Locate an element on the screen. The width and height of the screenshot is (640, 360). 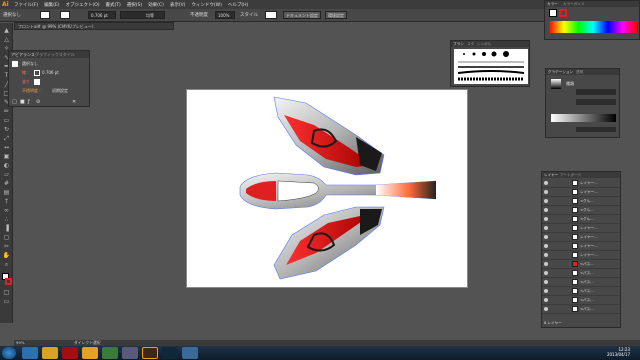
fill-color-swatch is located at coordinates (553, 13).